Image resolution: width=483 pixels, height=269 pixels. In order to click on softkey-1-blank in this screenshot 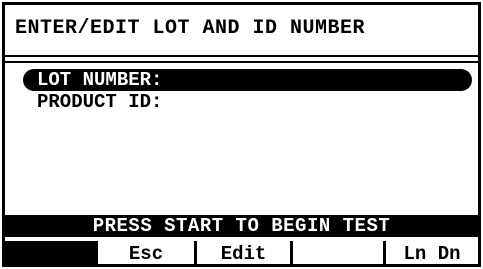, I will do `click(50, 252)`.